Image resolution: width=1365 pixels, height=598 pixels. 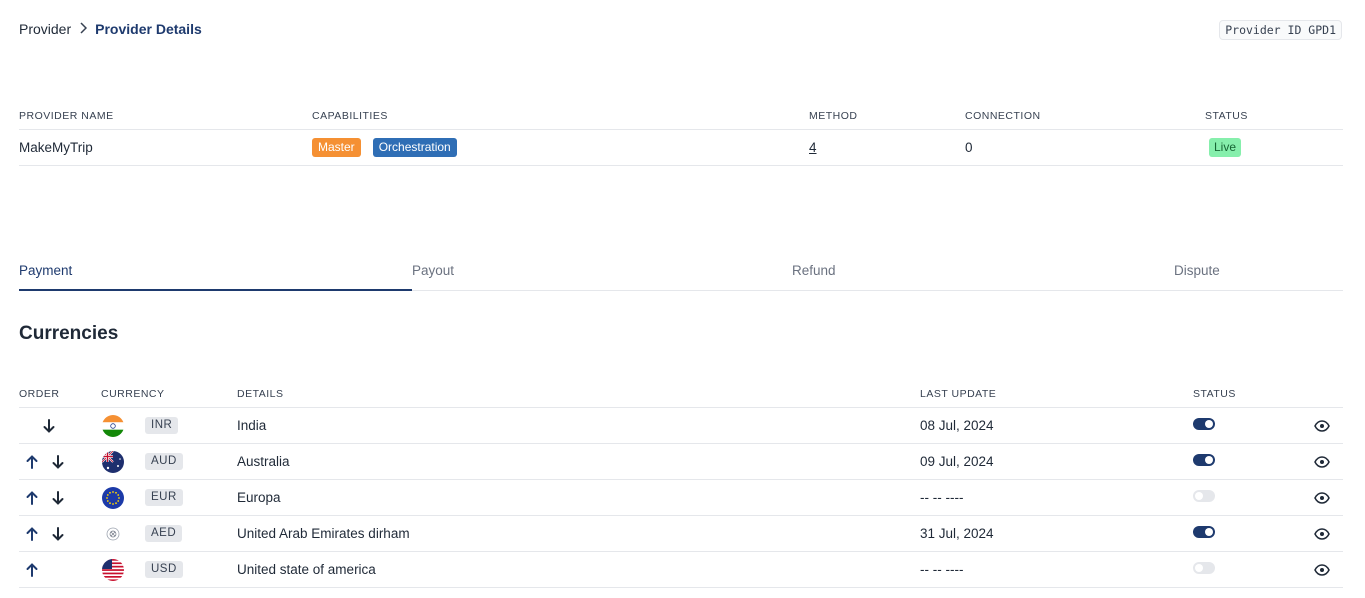 I want to click on tab-bar: Payment Payout Refund Dispute, so click(x=681, y=274).